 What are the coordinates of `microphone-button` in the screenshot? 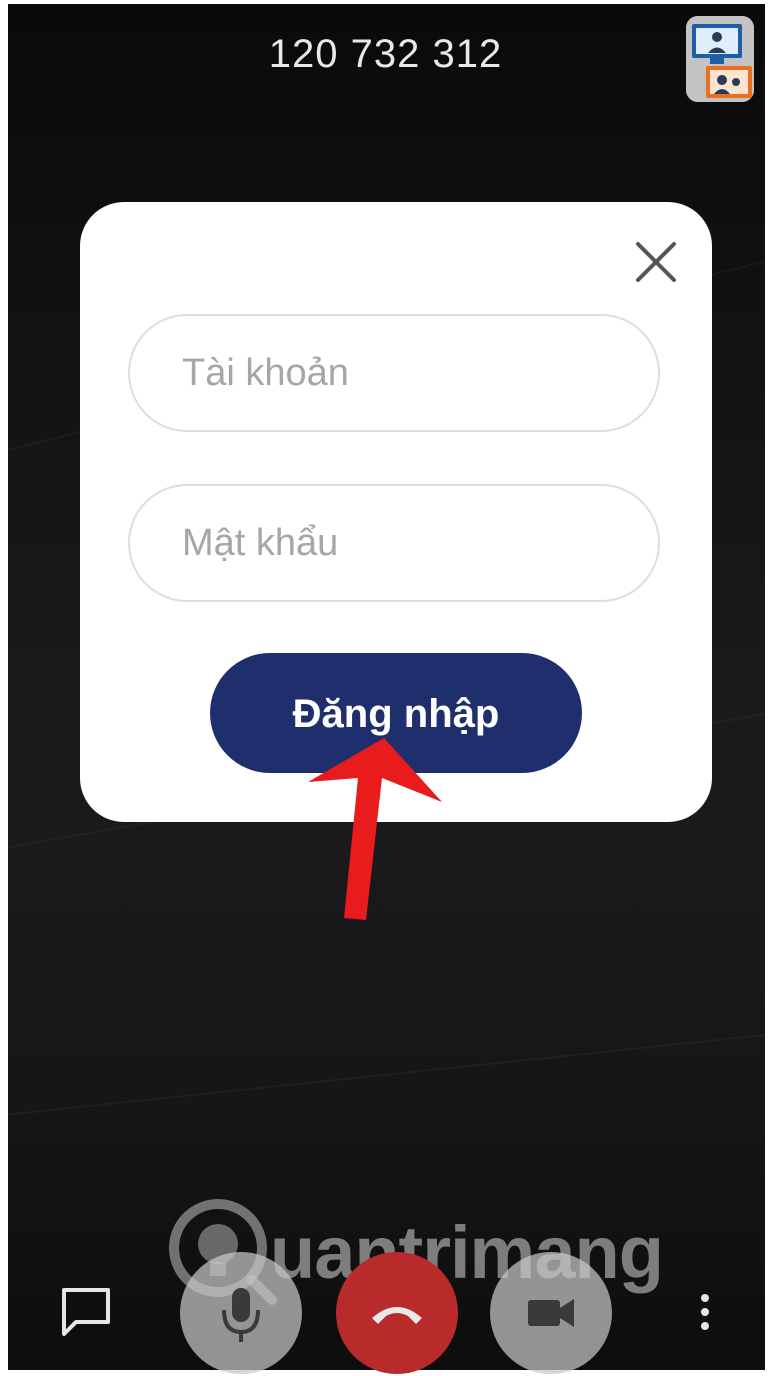 It's located at (241, 1313).